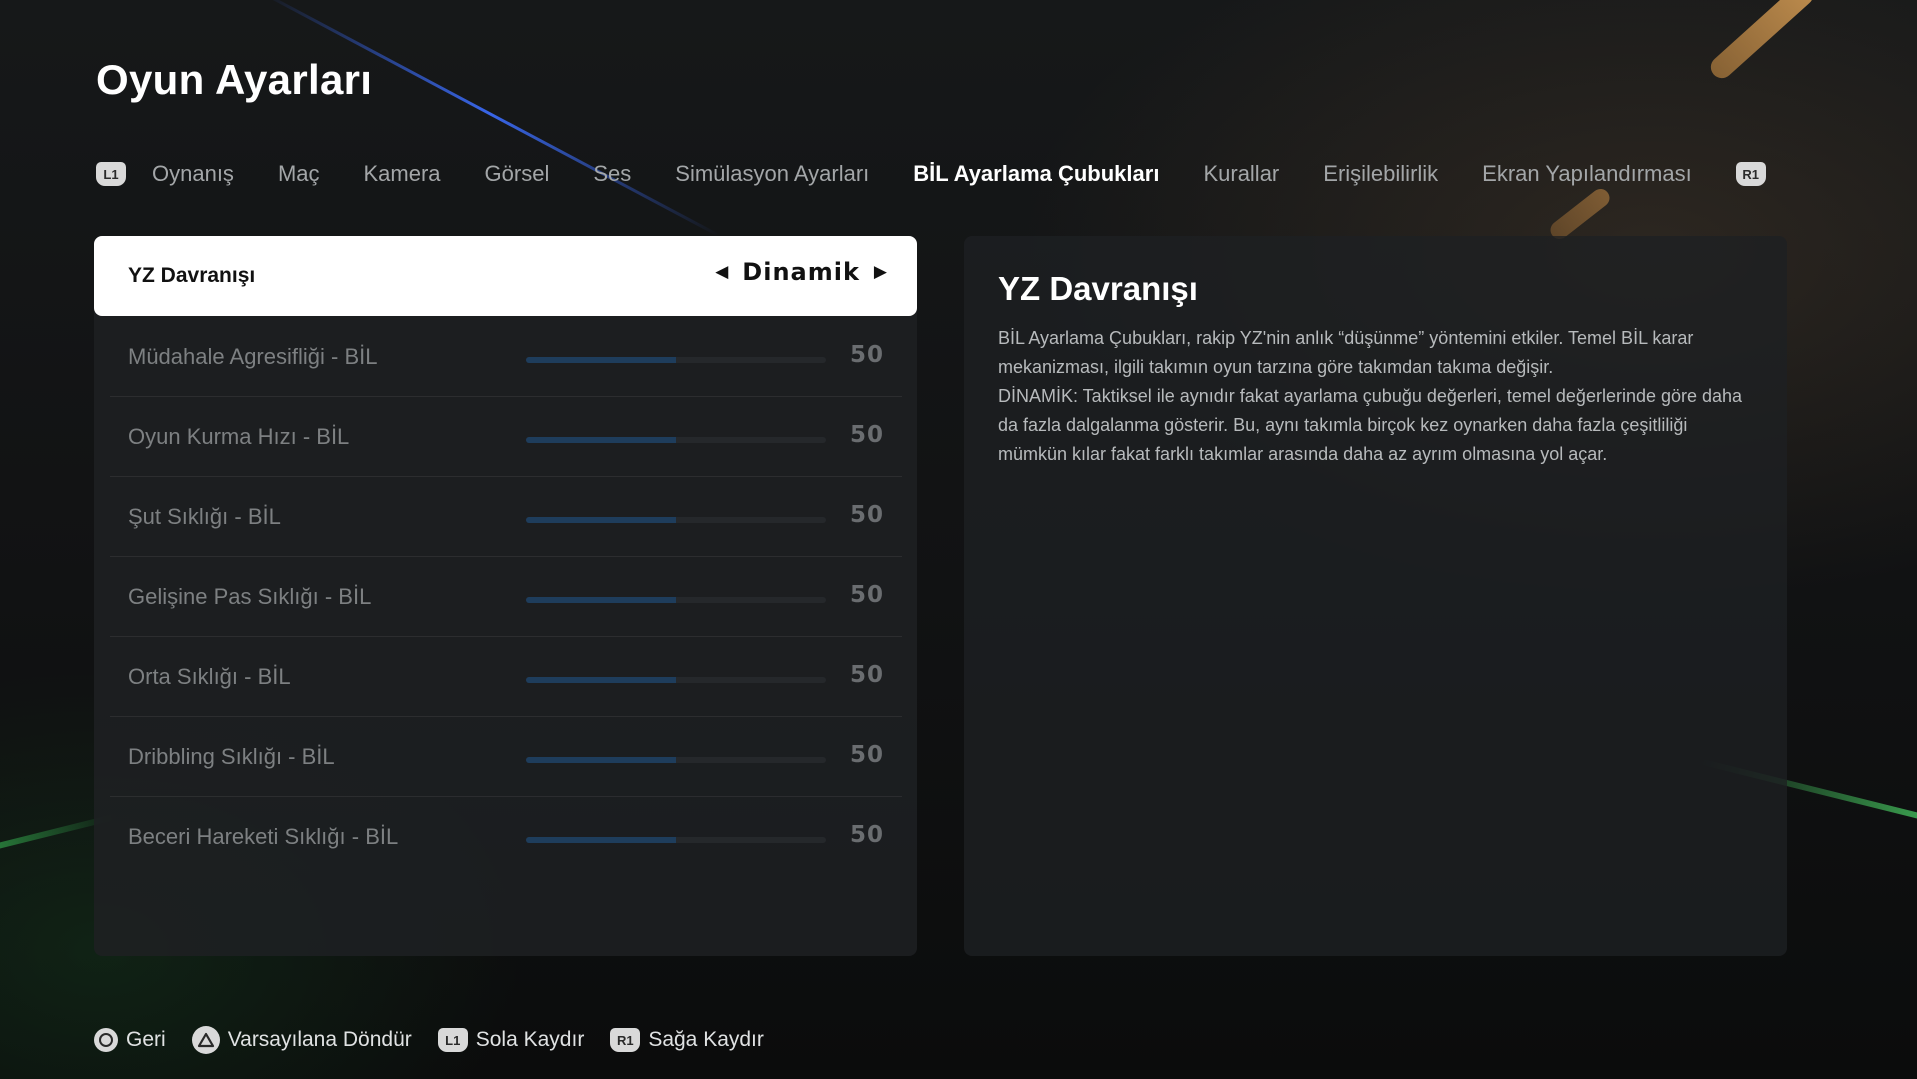  Describe the element at coordinates (506, 436) in the screenshot. I see `slider-row: Oyun Kurma Hızı - BİL 50` at that location.